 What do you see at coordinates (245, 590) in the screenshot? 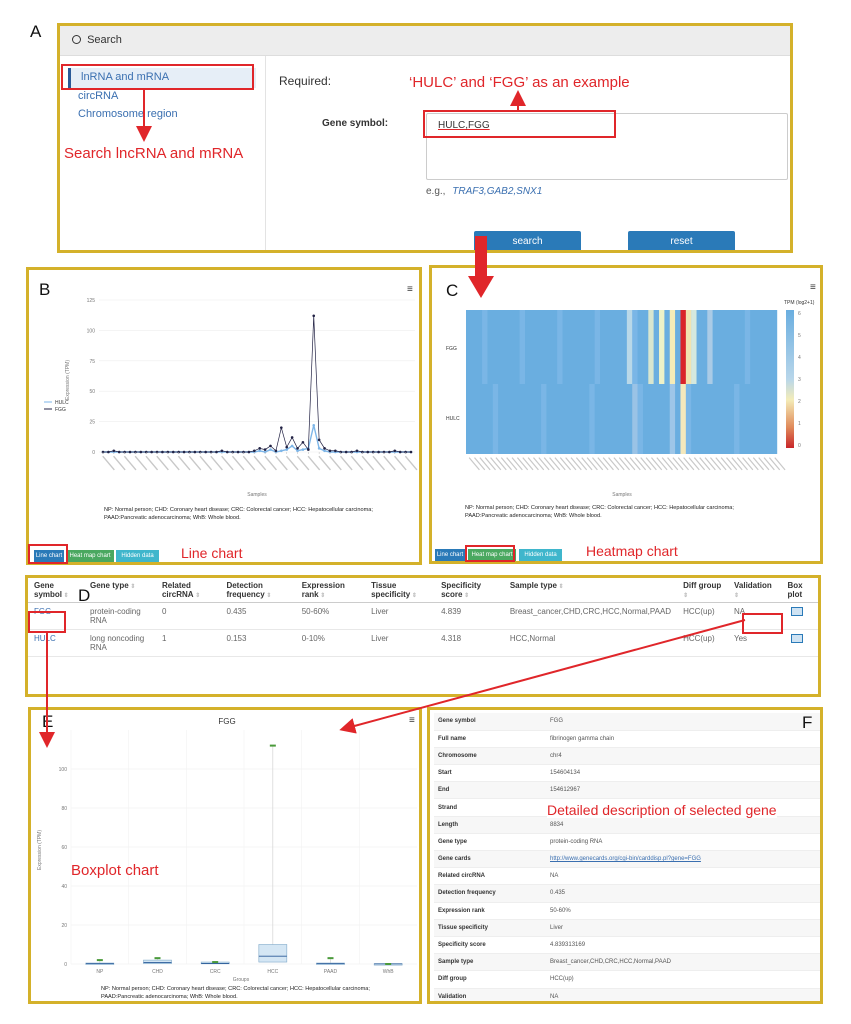
I see `column-header-label: Detection frequency` at bounding box center [245, 590].